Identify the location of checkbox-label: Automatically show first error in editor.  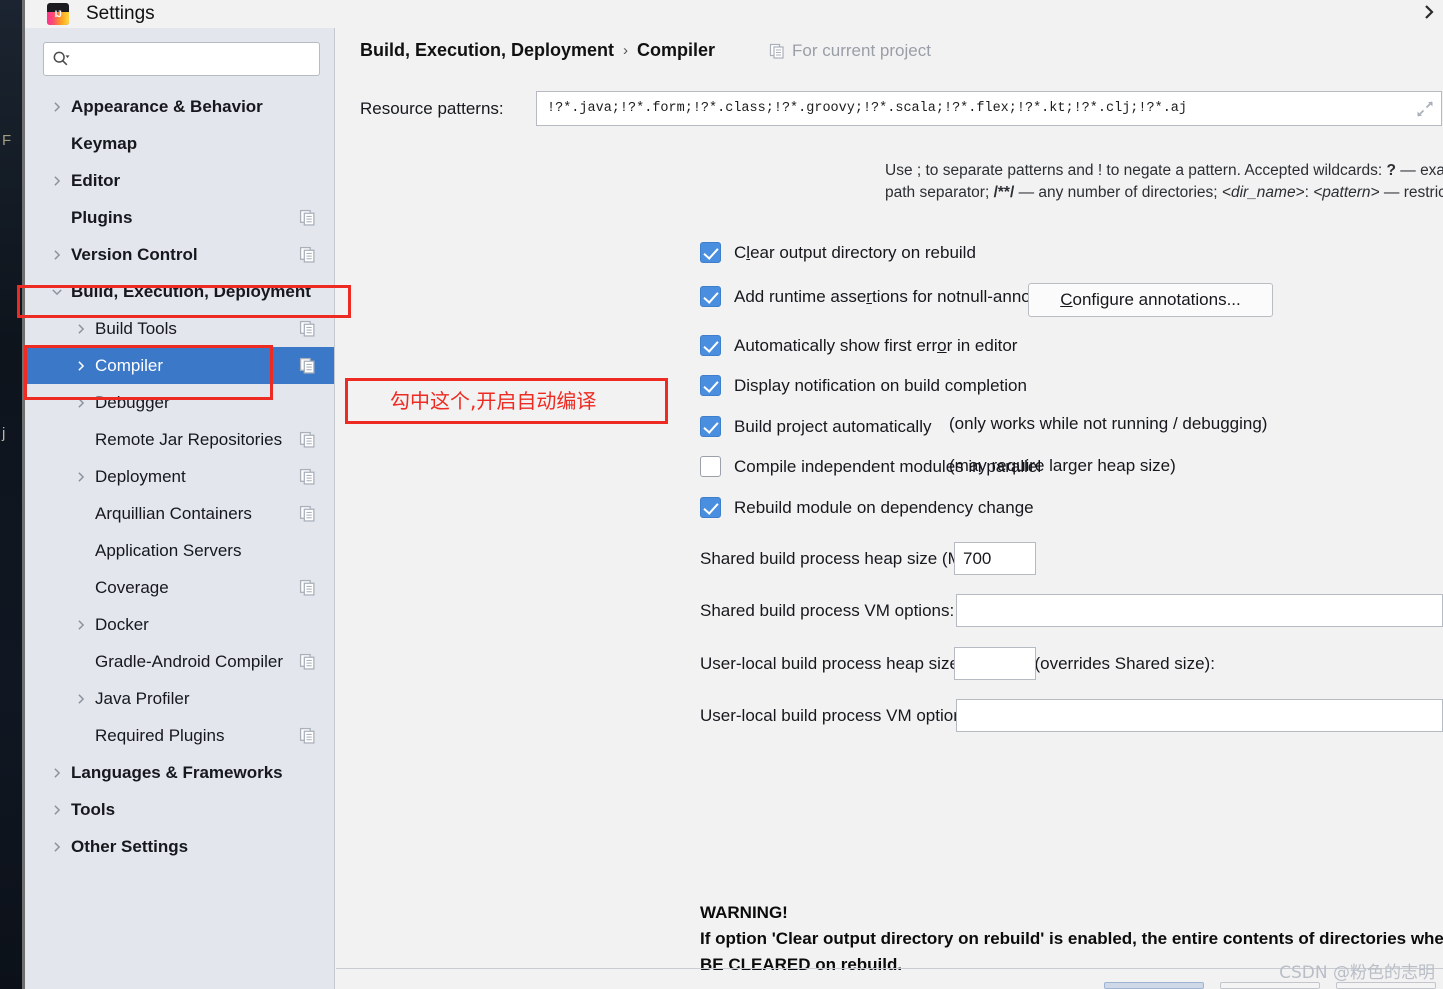
(876, 345).